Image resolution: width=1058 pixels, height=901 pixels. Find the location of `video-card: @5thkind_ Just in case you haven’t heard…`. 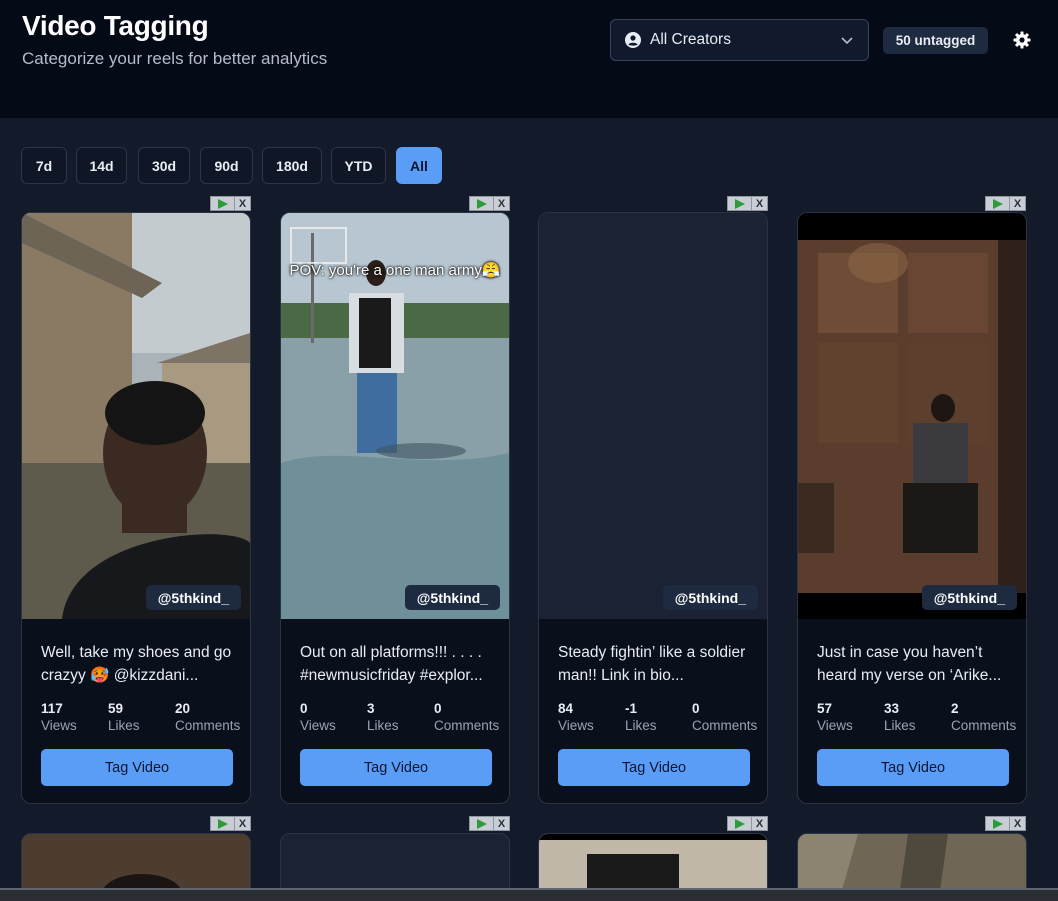

video-card: @5thkind_ Just in case you haven’t heard… is located at coordinates (912, 508).